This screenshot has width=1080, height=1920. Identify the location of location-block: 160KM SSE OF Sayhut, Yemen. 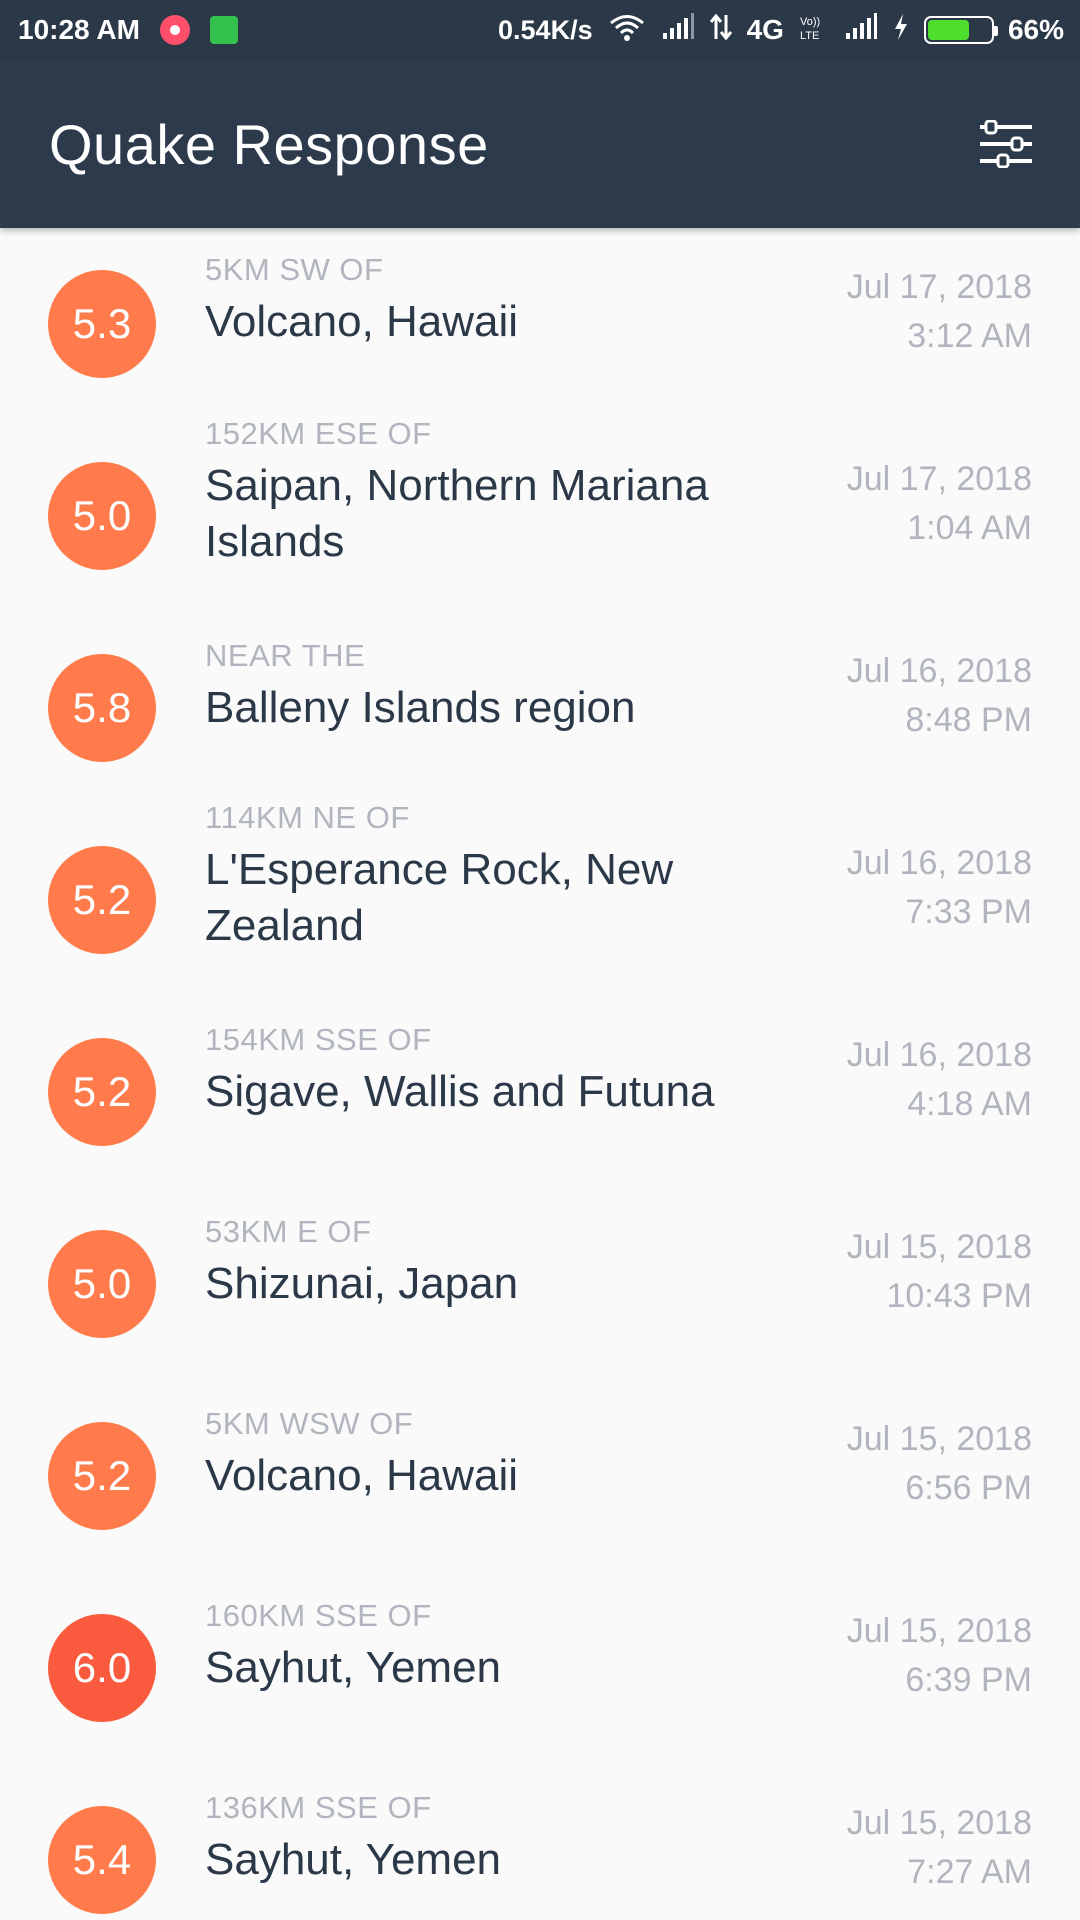
(492, 1646).